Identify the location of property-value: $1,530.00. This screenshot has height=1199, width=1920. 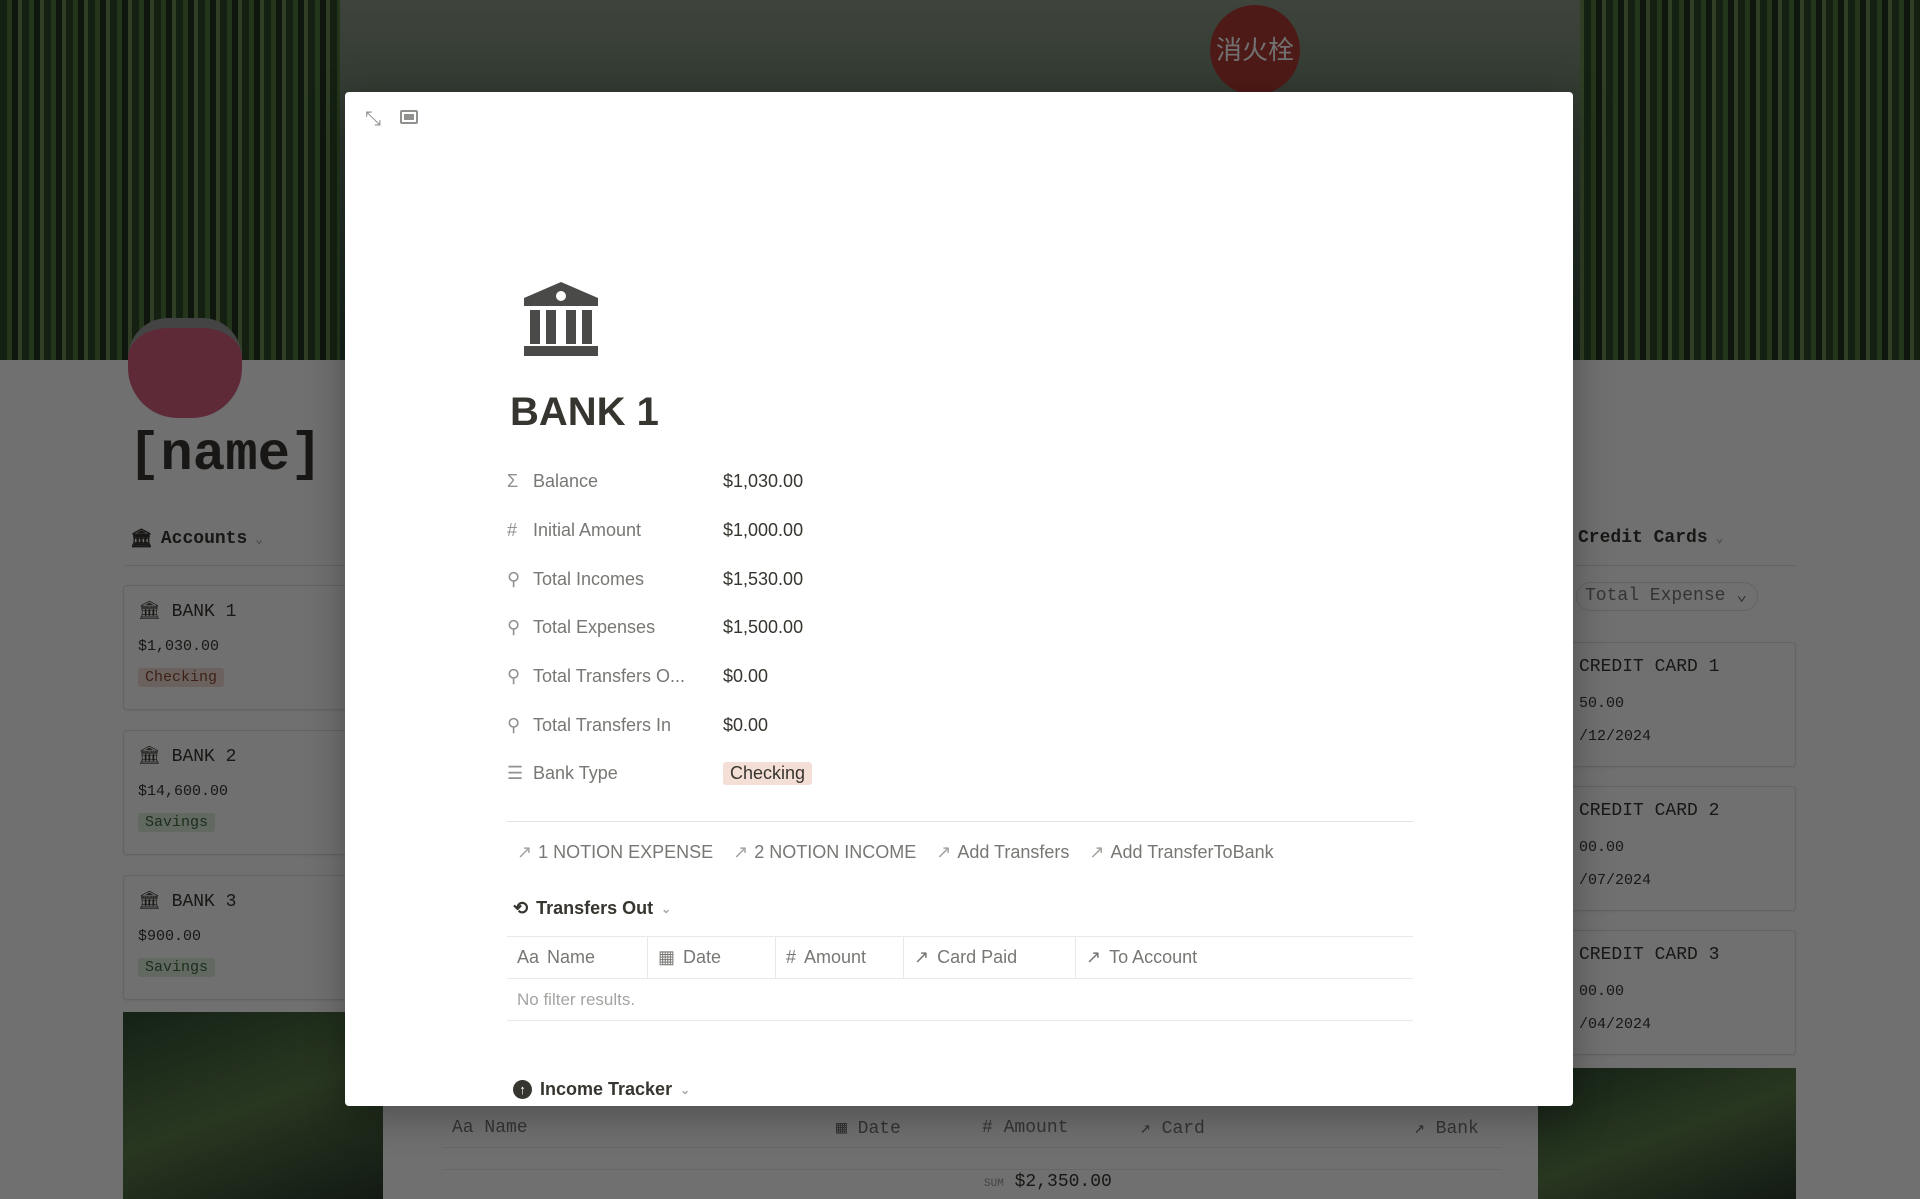
(763, 578).